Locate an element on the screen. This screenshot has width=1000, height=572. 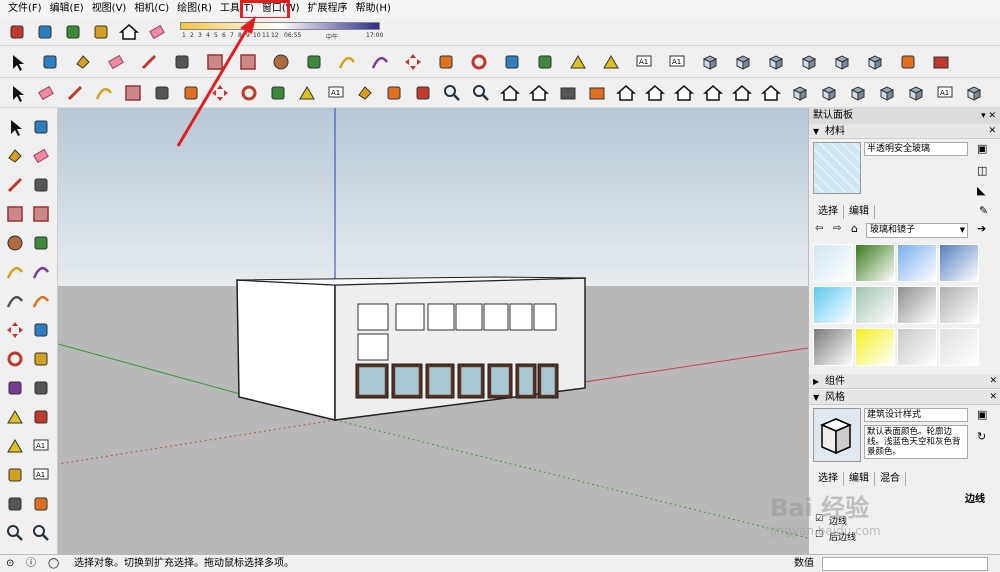
extension-link-icon is located at coordinates (101, 32).